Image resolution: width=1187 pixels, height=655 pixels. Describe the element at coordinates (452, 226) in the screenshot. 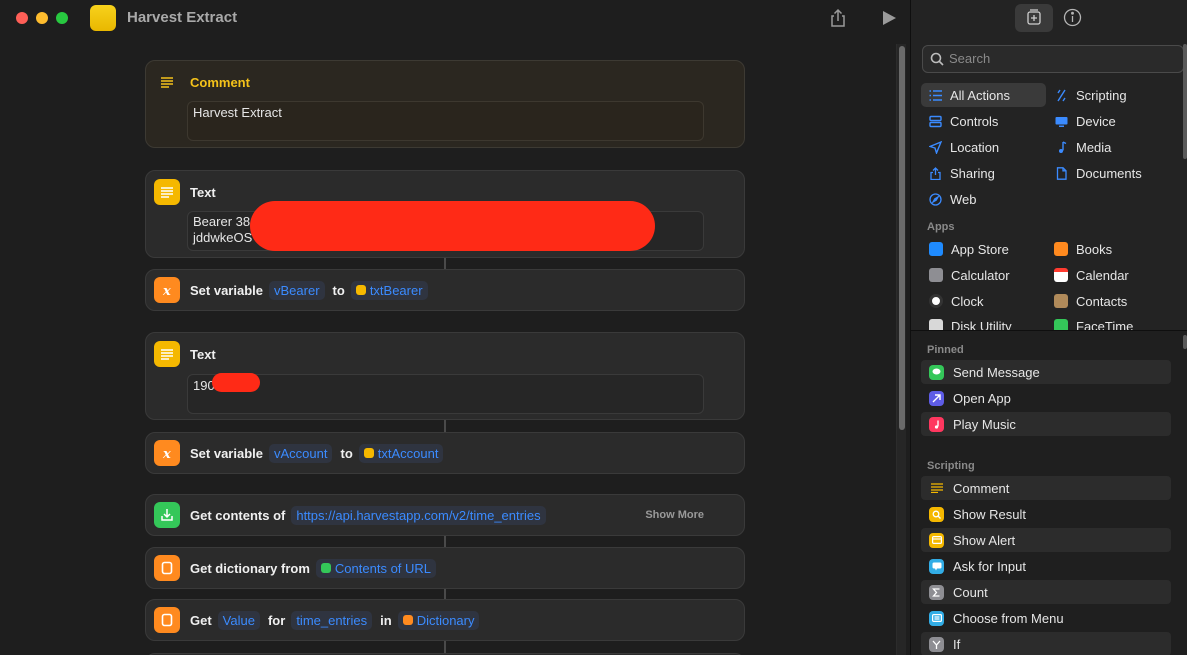

I see `redaction-mark` at that location.